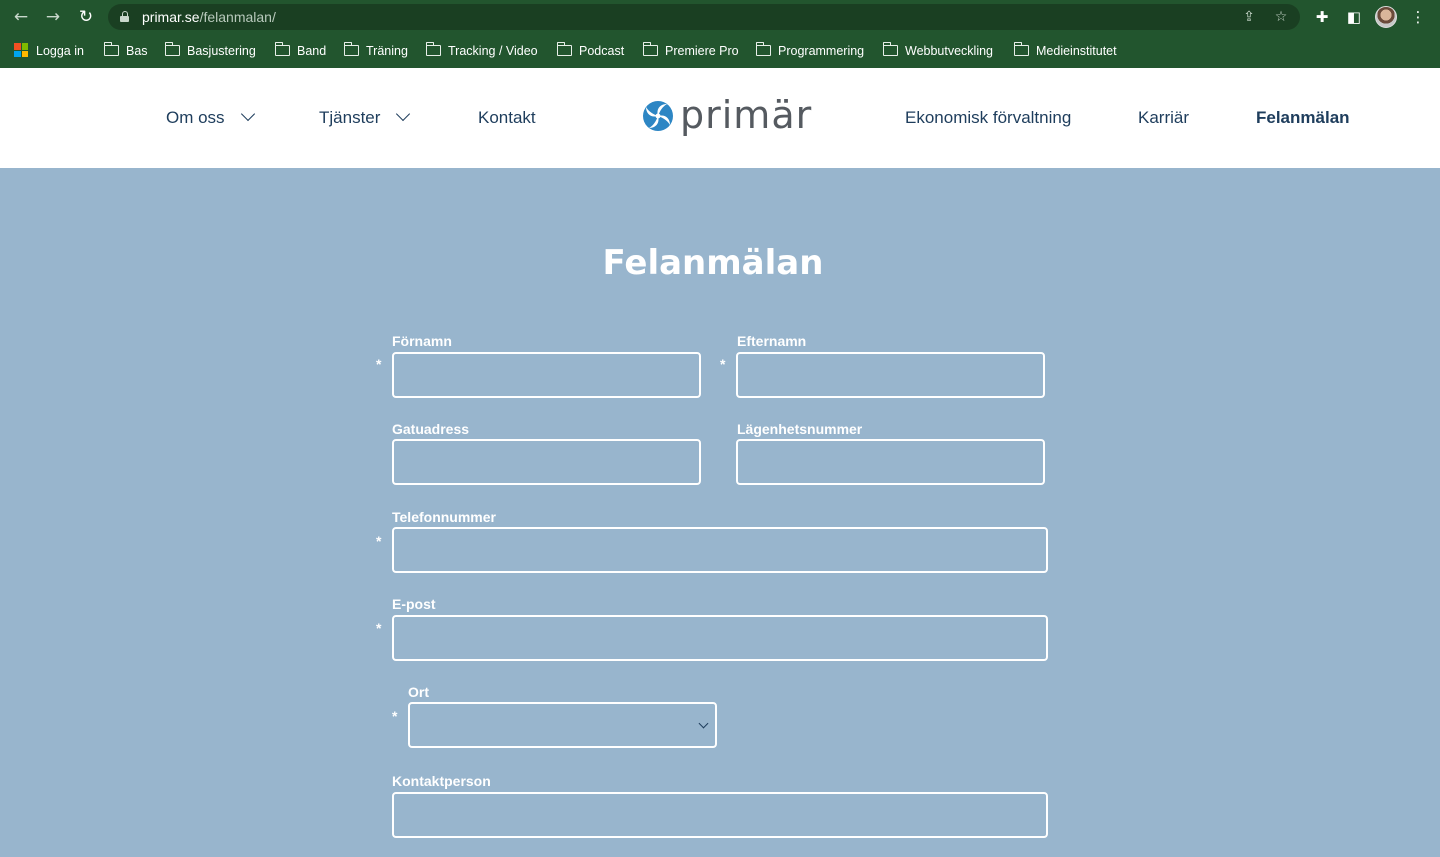  I want to click on nav-label: Kontakt, so click(507, 117).